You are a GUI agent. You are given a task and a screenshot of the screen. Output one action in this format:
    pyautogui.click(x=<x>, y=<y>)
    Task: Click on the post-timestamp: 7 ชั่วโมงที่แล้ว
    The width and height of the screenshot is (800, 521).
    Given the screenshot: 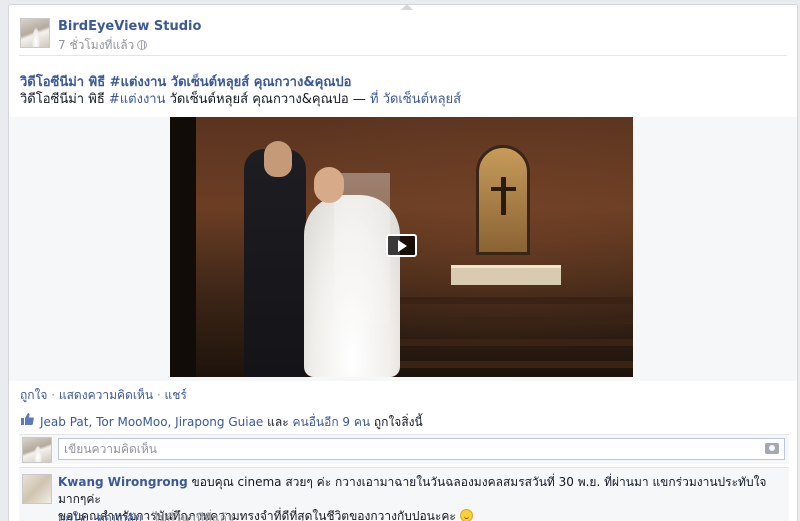 What is the action you would take?
    pyautogui.click(x=103, y=45)
    